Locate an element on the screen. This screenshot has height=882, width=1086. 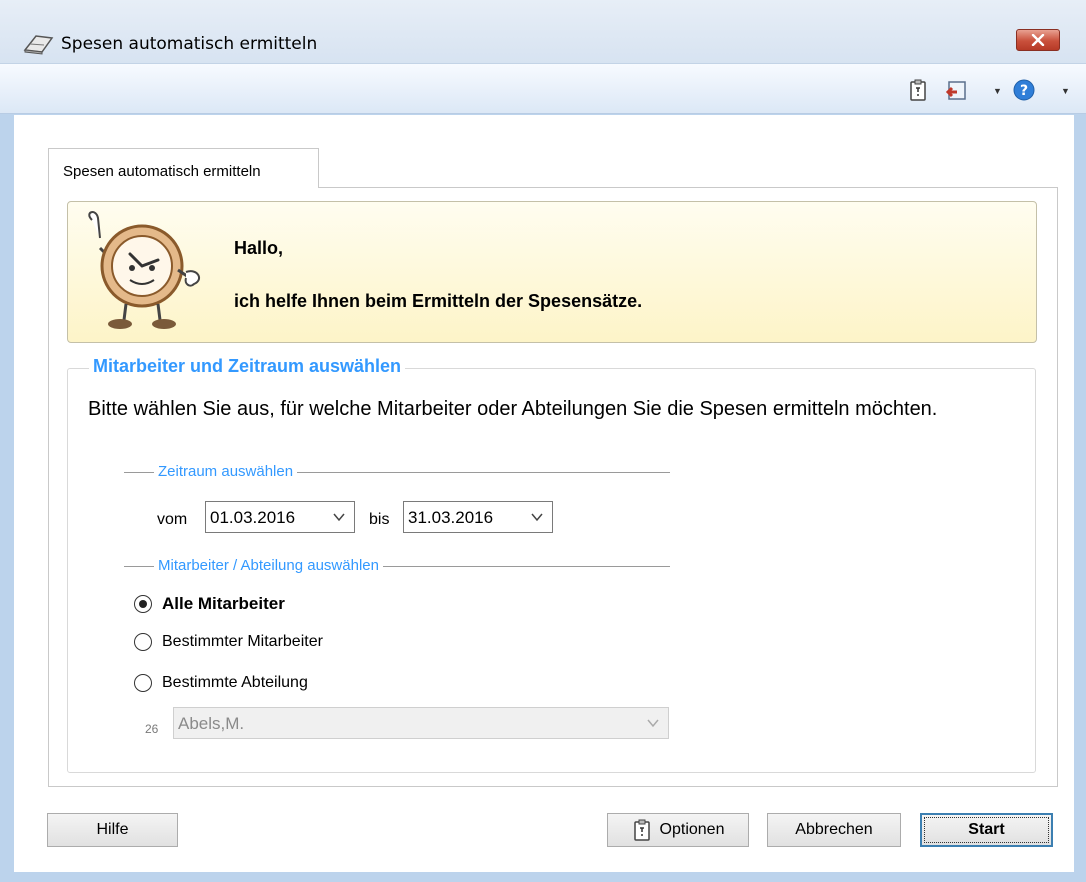
start-button-label: Start is located at coordinates (986, 829).